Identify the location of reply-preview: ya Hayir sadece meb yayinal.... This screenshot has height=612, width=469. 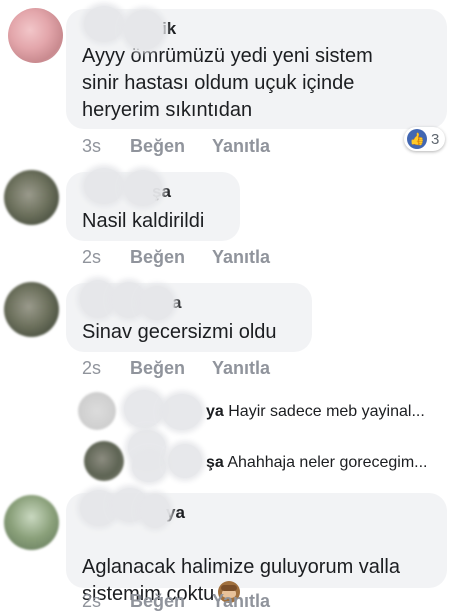
(315, 412).